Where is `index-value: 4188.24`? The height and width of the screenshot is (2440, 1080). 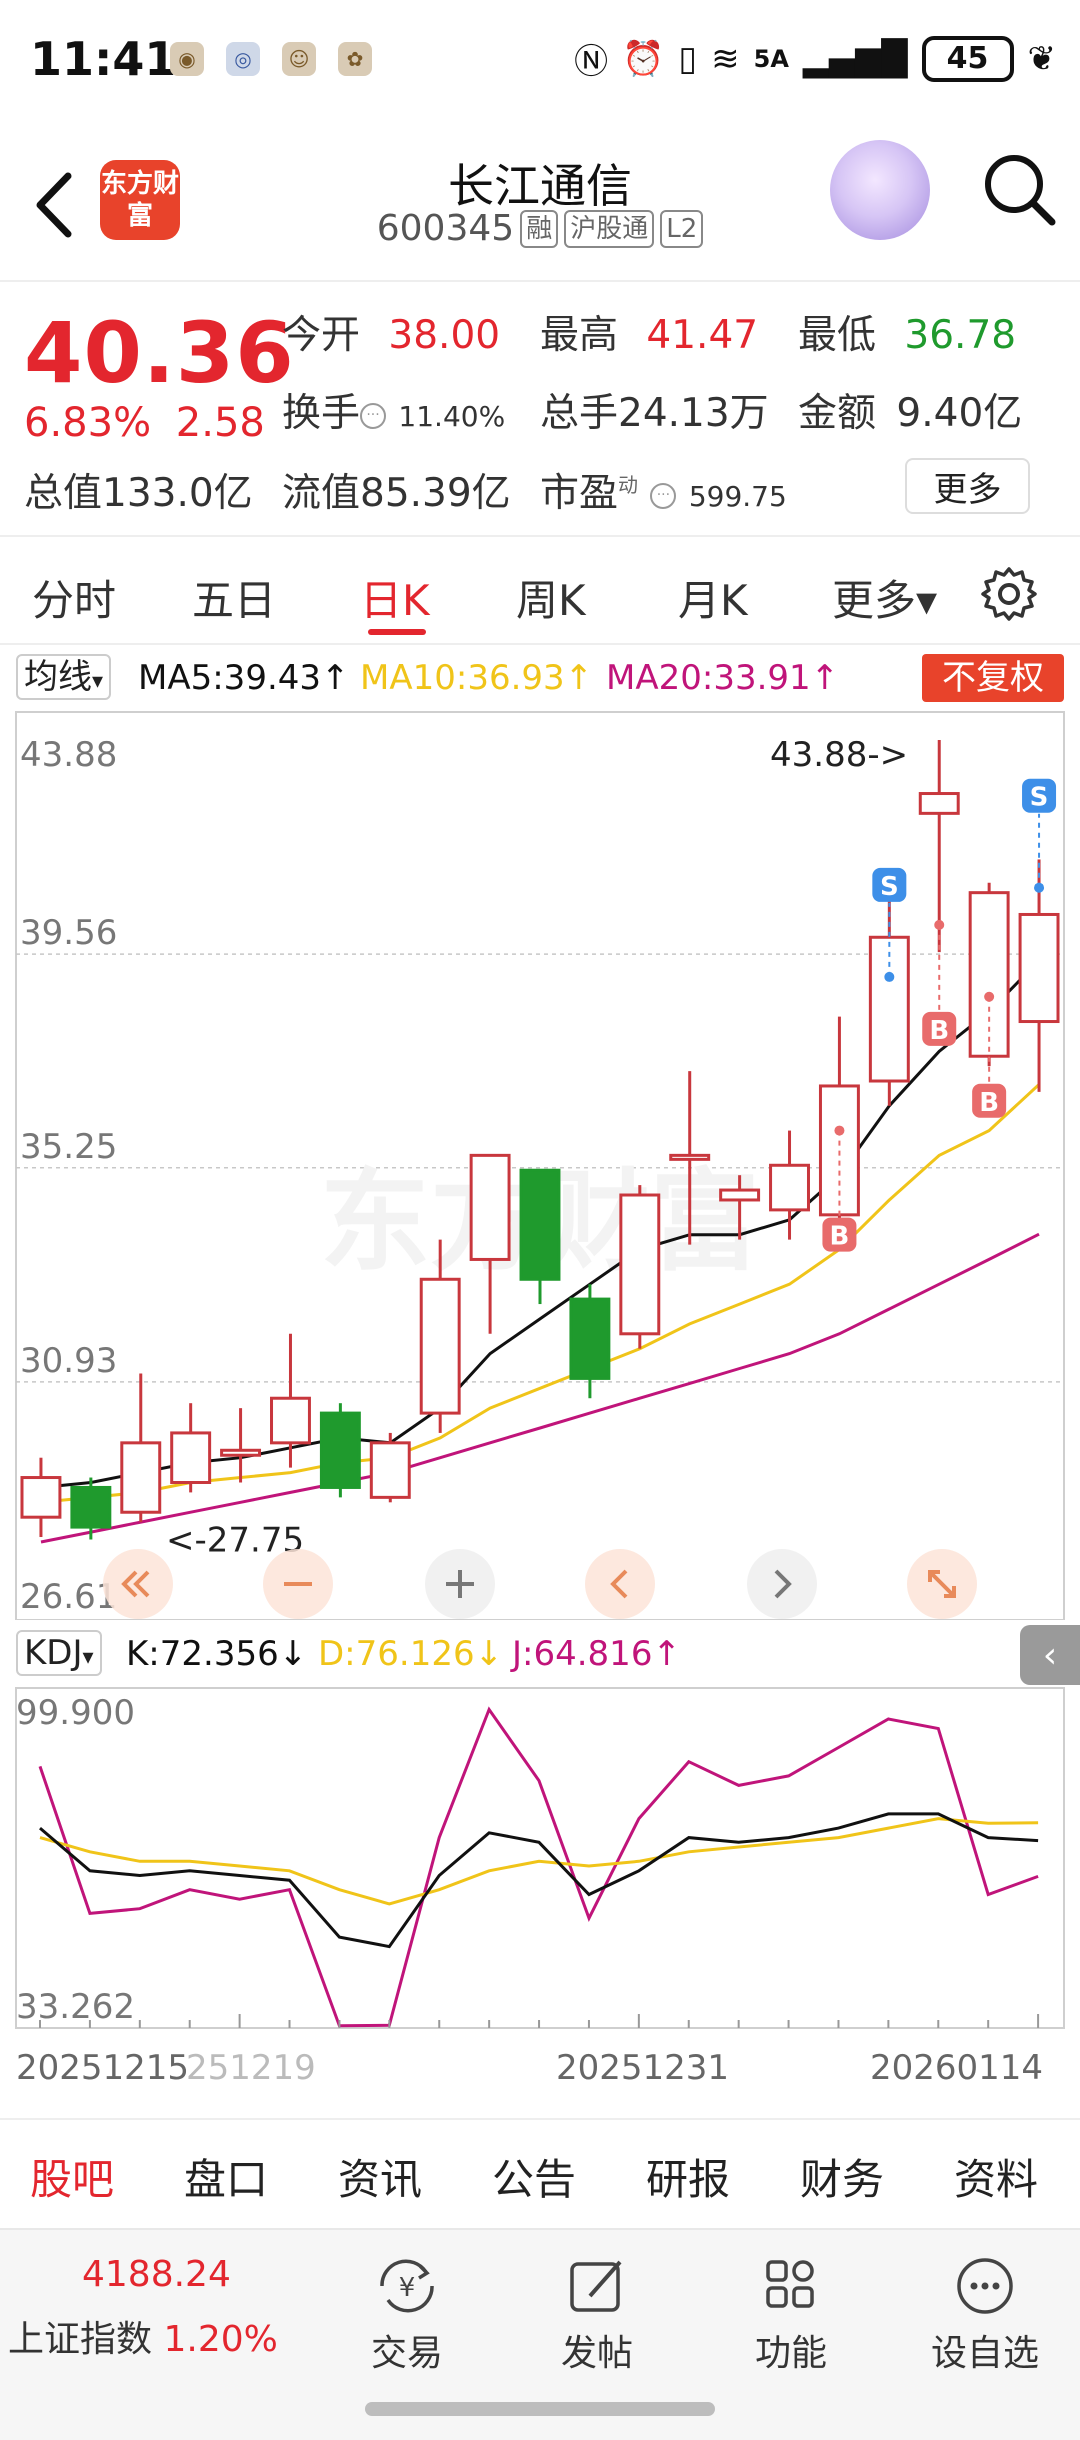 index-value: 4188.24 is located at coordinates (156, 2274).